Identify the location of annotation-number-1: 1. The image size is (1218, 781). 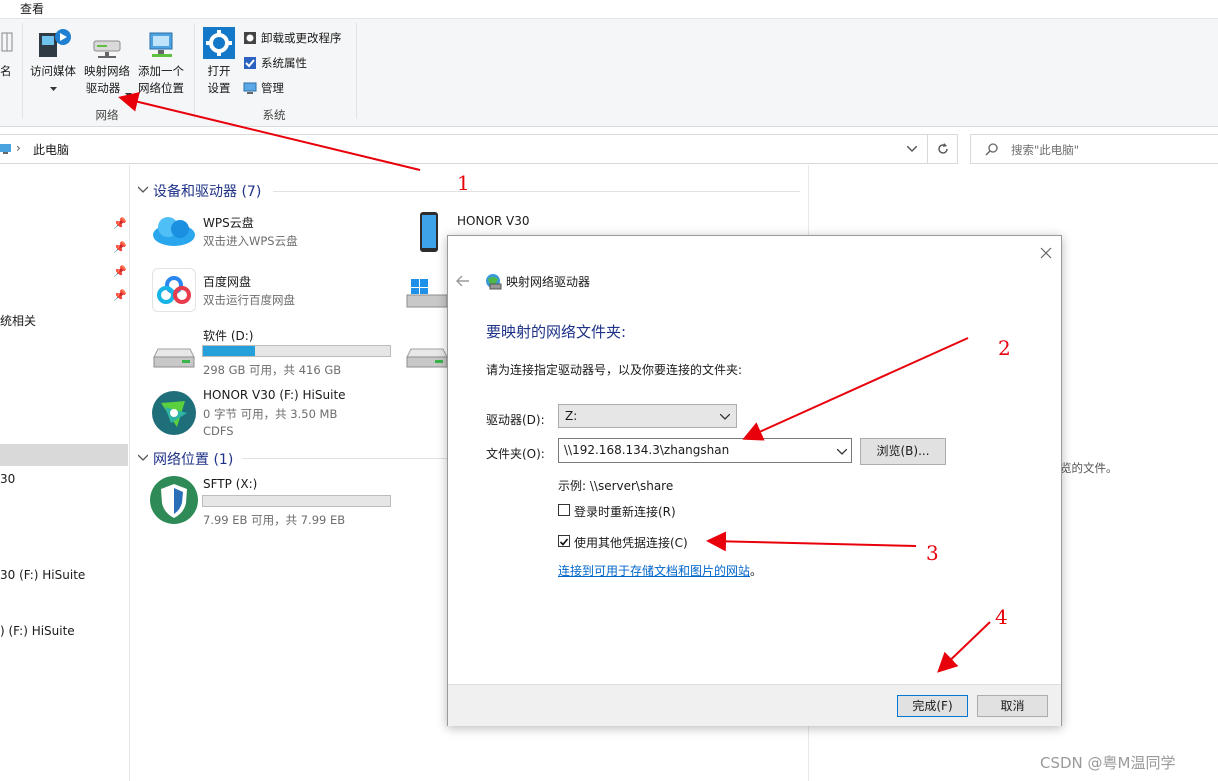
(463, 183).